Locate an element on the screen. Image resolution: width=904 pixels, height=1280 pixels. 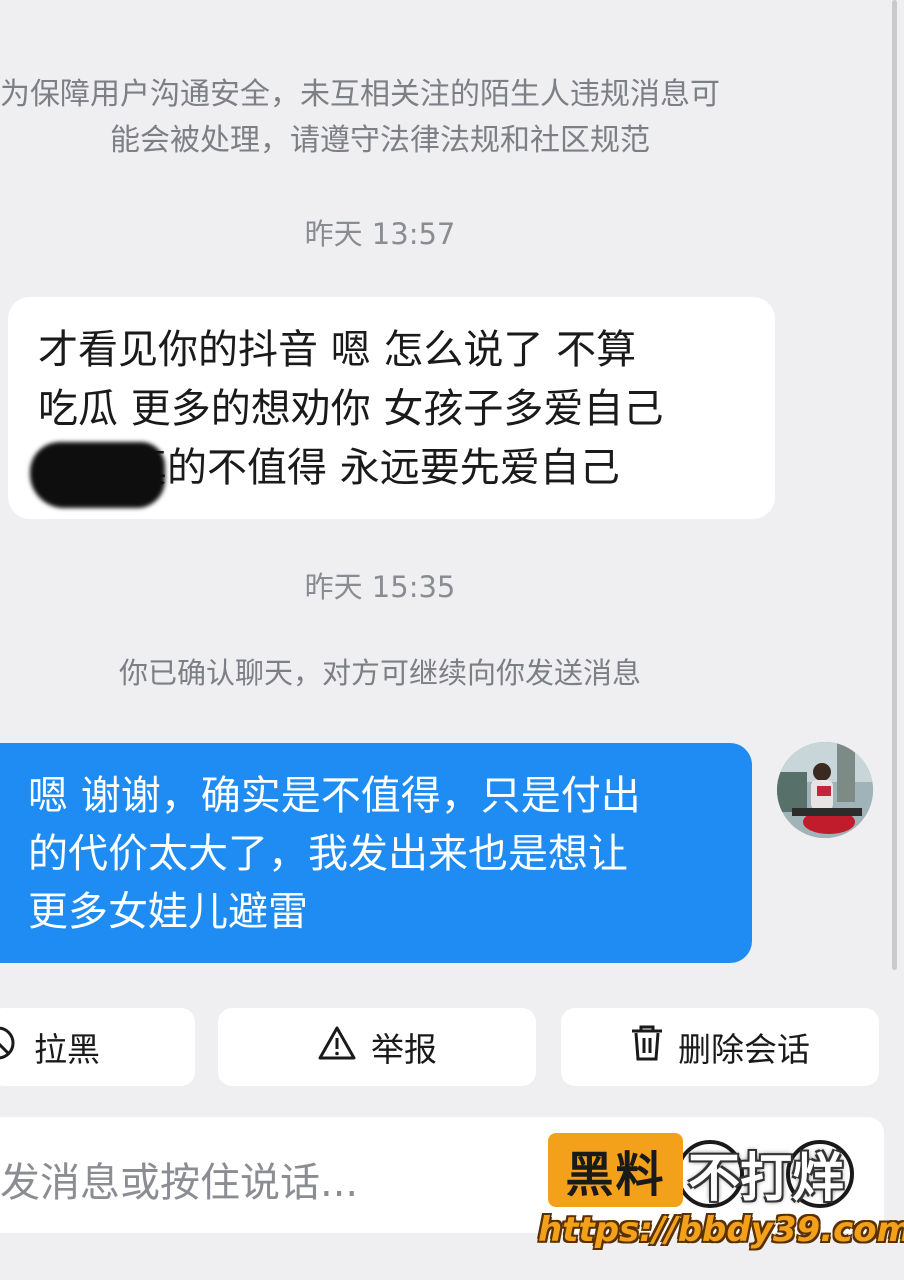
message-line: 才看见你的抖音 嗯 怎么说了 不算 is located at coordinates (337, 350).